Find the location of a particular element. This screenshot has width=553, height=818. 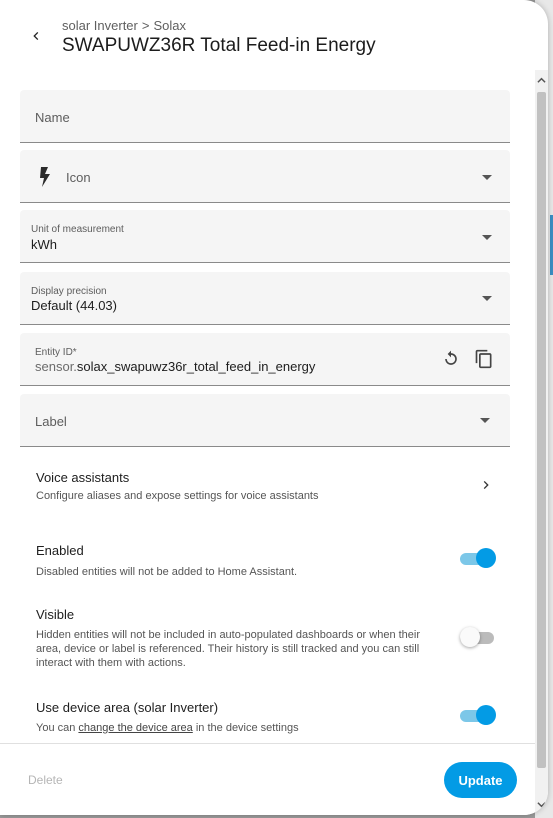

content-scrollbar is located at coordinates (541, 442).